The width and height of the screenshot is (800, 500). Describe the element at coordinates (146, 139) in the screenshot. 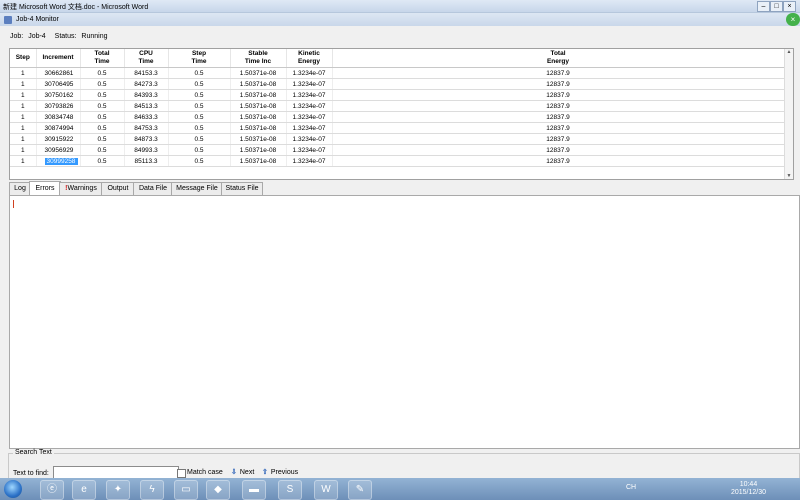

I see `table-cell: 84873.3` at that location.